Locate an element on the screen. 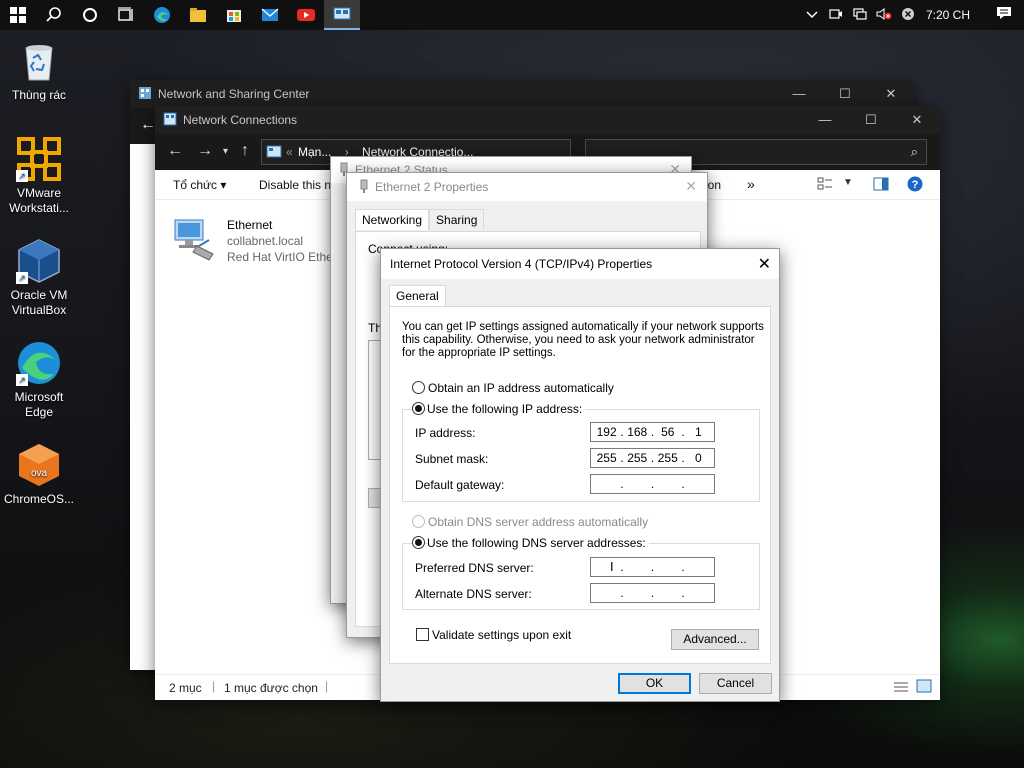 The height and width of the screenshot is (768, 1024). tab-networking: Networking is located at coordinates (392, 219).